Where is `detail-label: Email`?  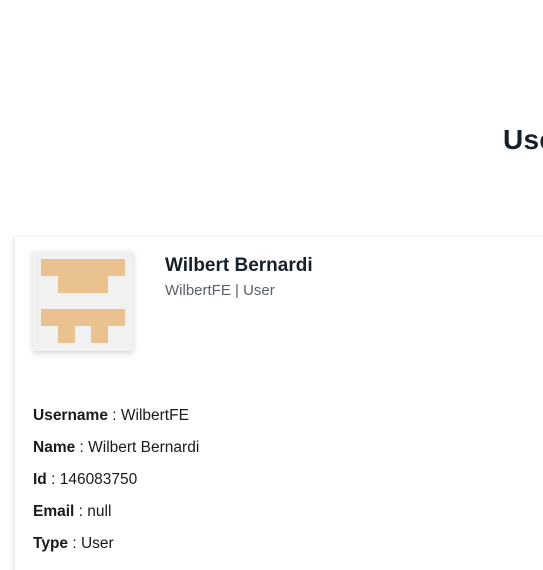
detail-label: Email is located at coordinates (54, 511).